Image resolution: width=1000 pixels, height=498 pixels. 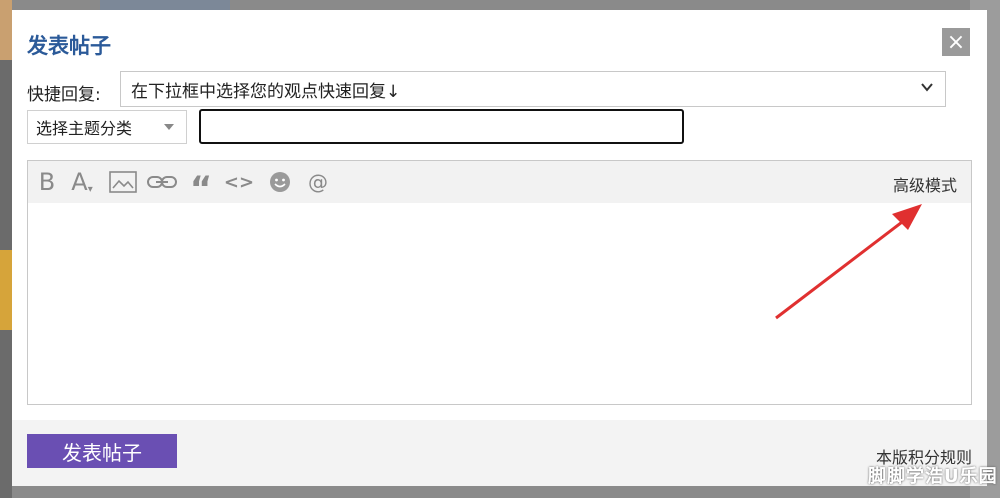 I want to click on dialog-title: 发表帖子, so click(x=69, y=46).